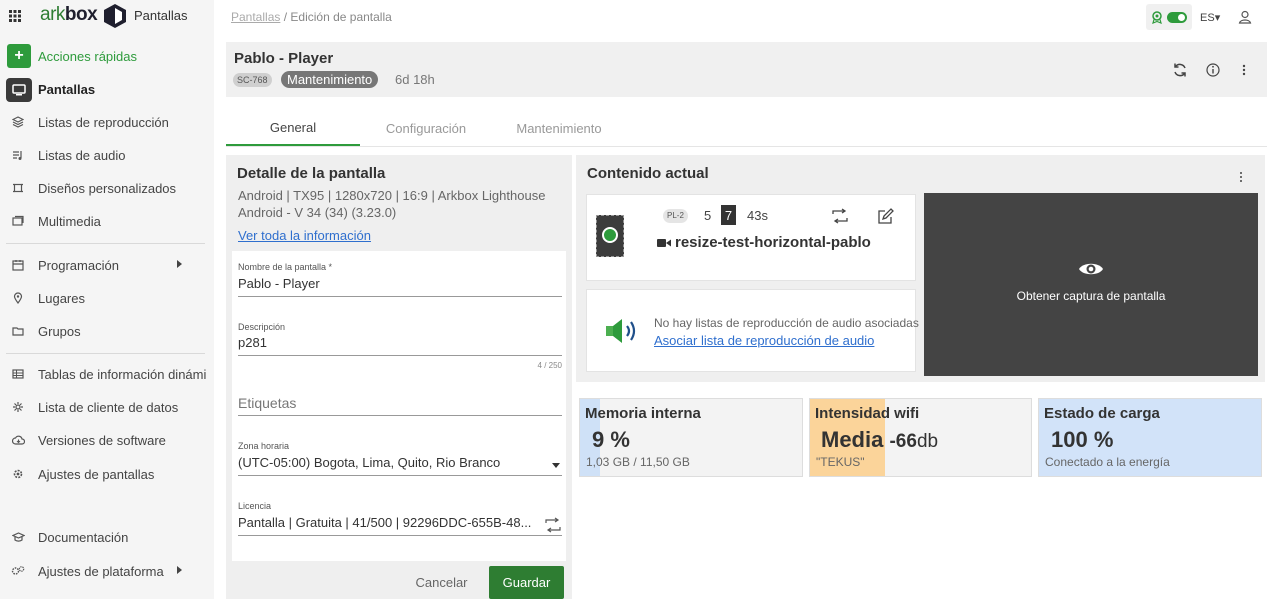 This screenshot has height=599, width=1280. Describe the element at coordinates (553, 525) in the screenshot. I see `swap-license-icon` at that location.